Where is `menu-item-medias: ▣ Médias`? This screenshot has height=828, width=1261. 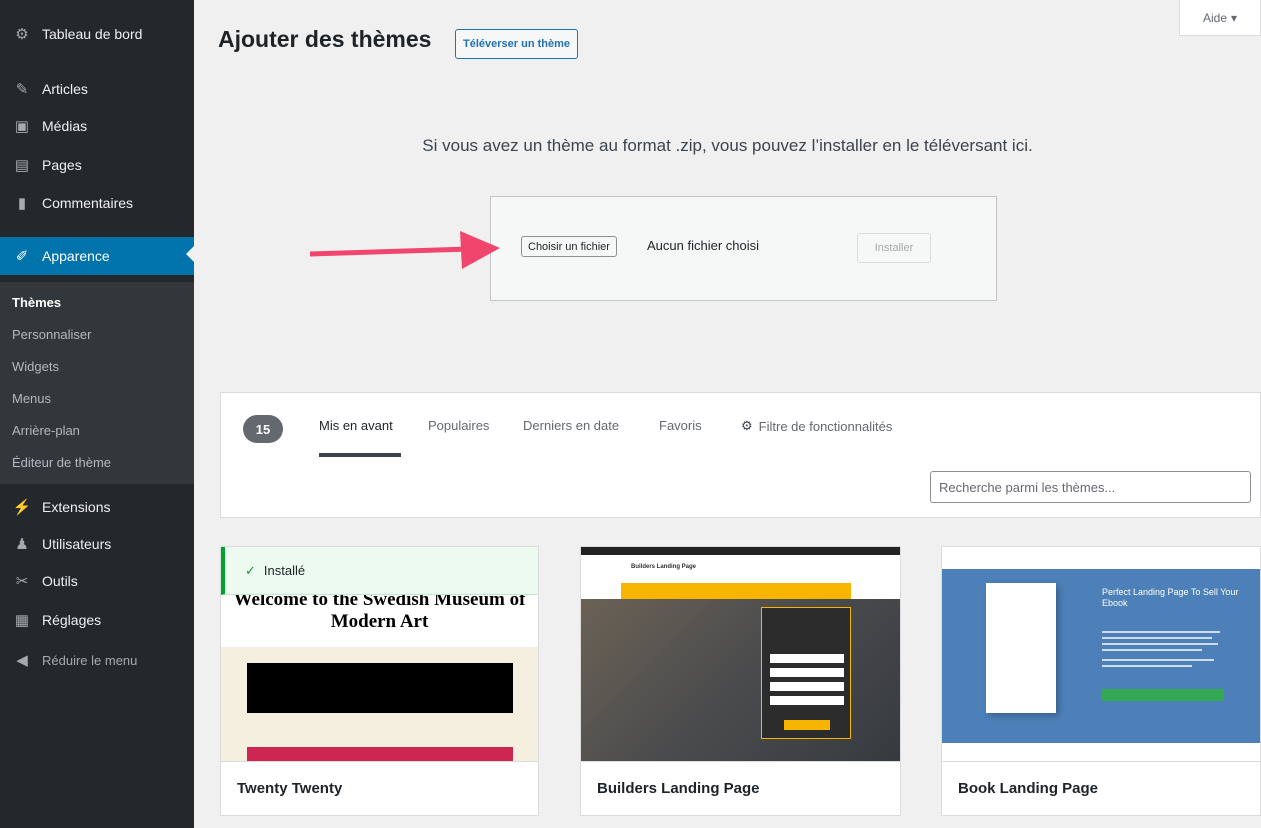
menu-item-medias: ▣ Médias is located at coordinates (97, 126).